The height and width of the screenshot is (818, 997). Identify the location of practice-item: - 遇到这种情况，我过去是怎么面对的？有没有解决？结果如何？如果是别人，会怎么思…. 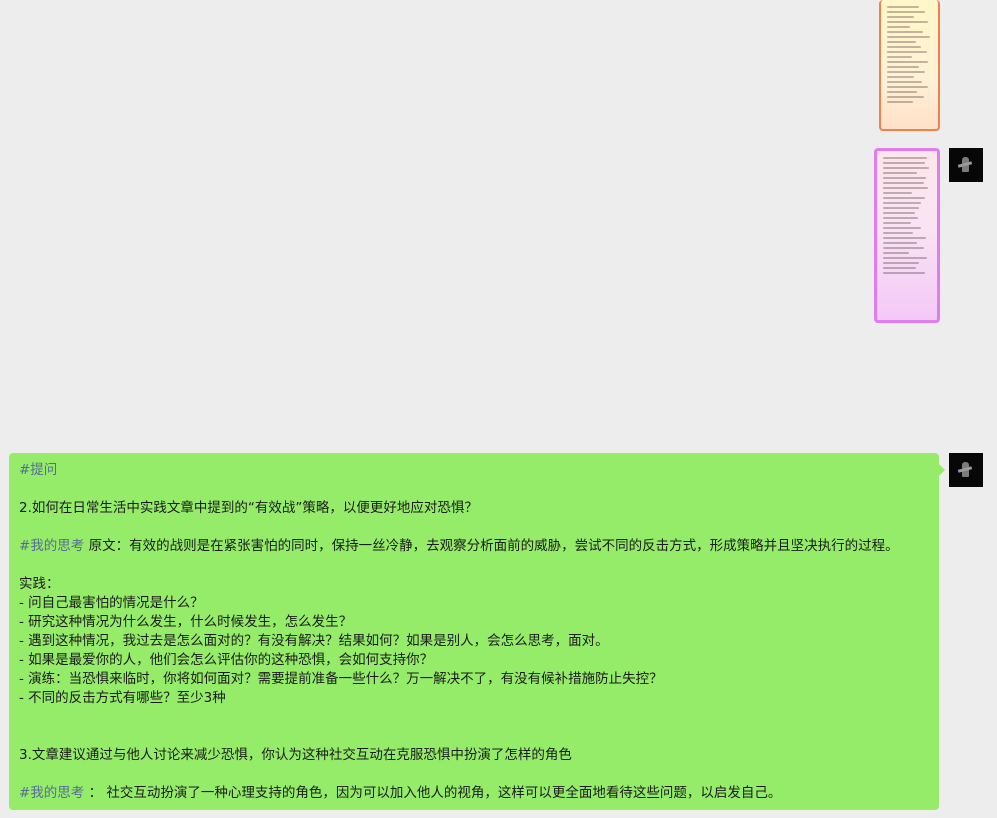
(314, 641).